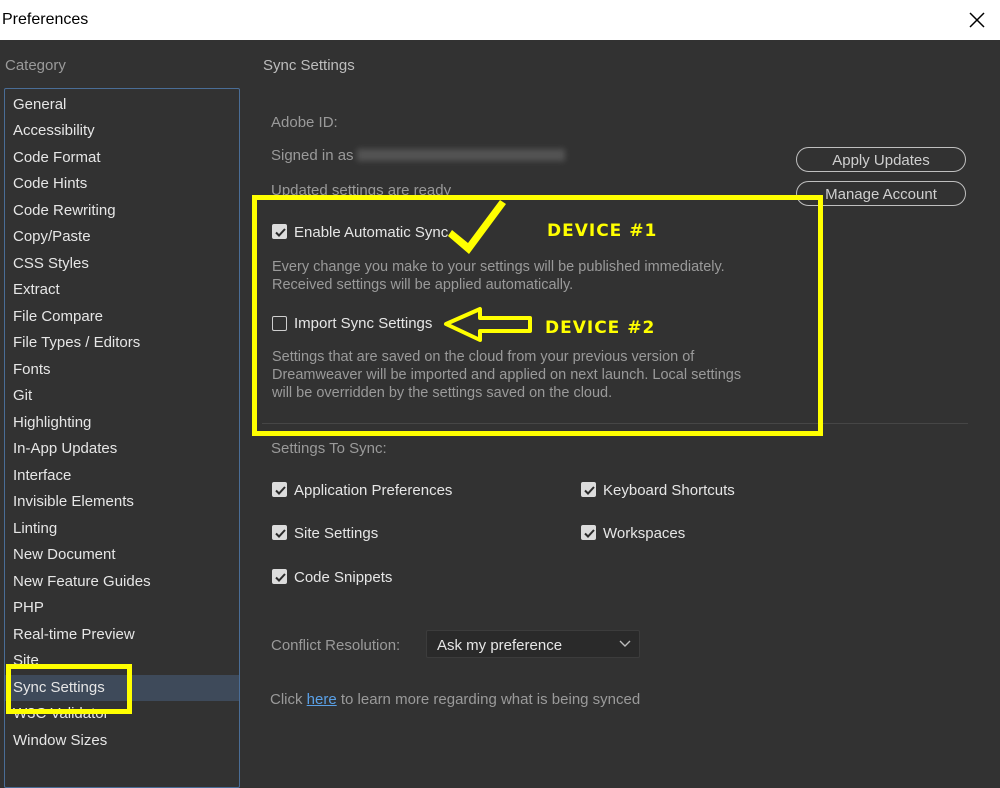  I want to click on category-item-copy-paste: Copy/Paste, so click(52, 236).